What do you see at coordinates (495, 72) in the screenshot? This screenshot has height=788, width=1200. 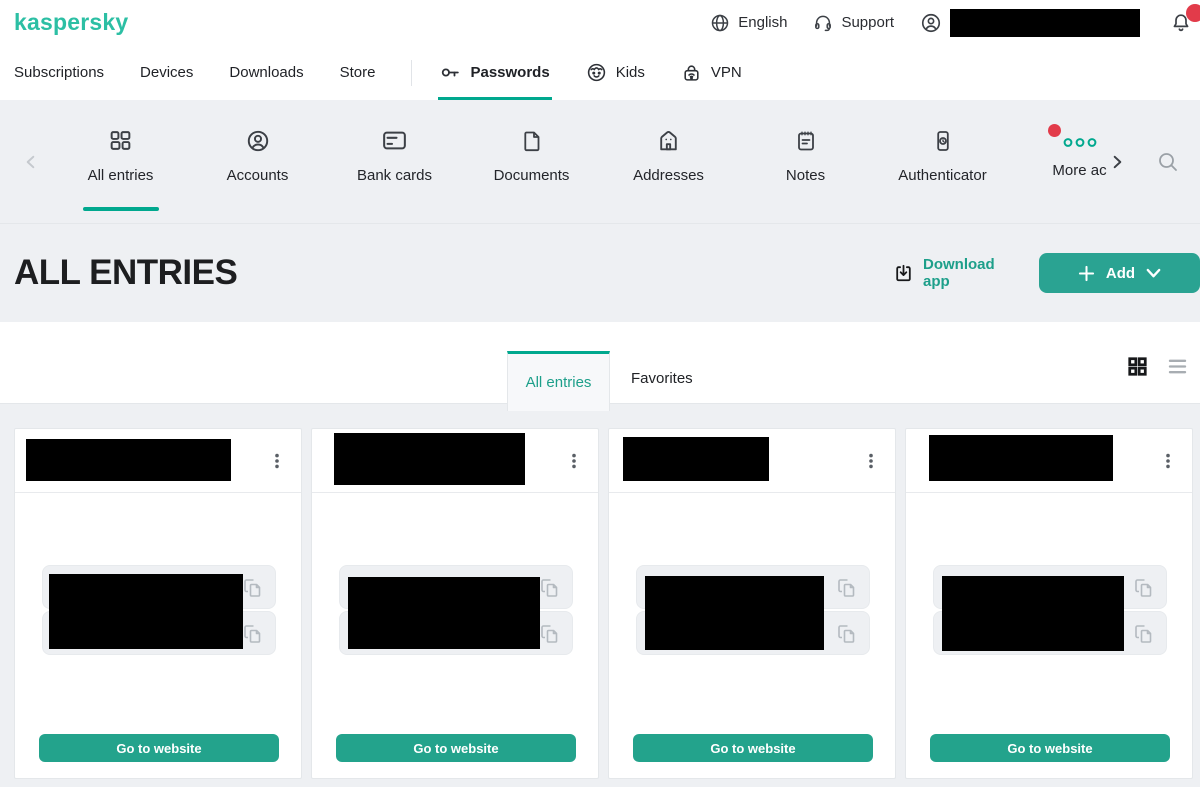 I see `nav-passwords: Passwords` at bounding box center [495, 72].